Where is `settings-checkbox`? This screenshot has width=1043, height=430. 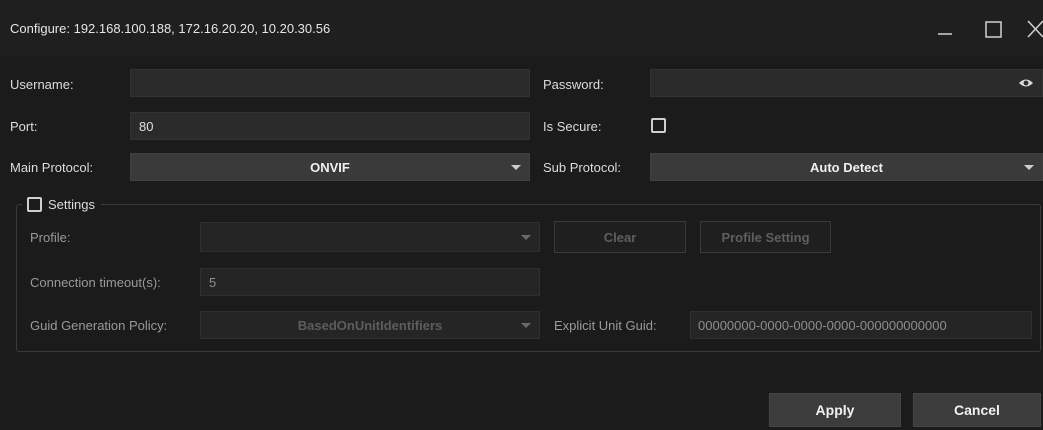 settings-checkbox is located at coordinates (34, 204).